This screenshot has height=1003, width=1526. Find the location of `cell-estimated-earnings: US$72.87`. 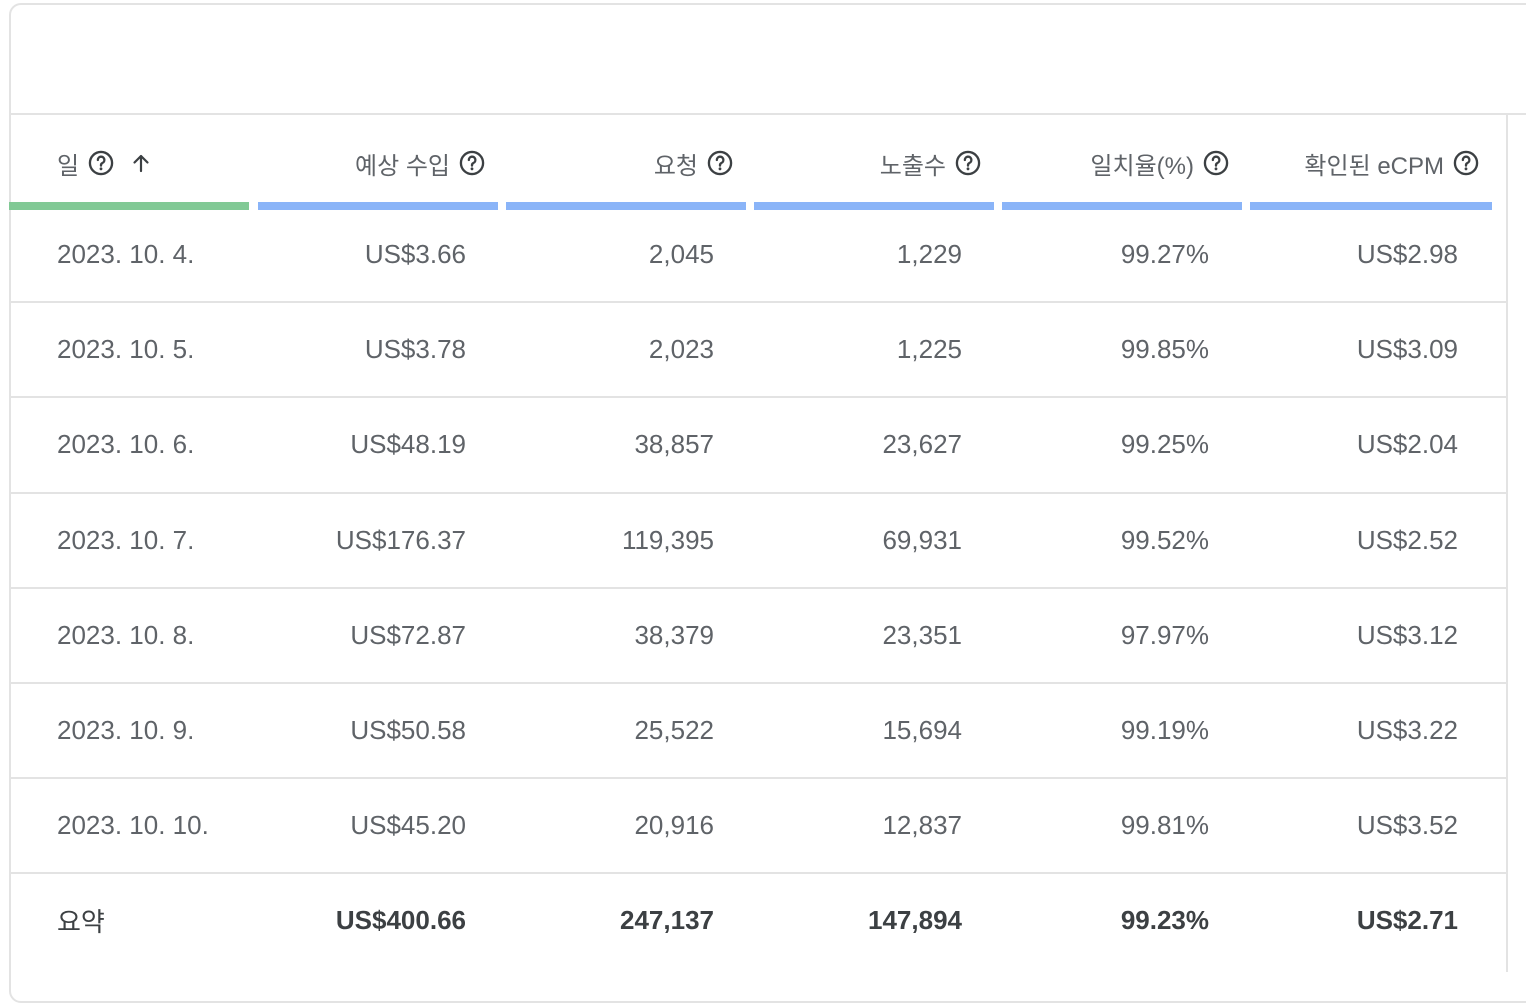

cell-estimated-earnings: US$72.87 is located at coordinates (408, 634).